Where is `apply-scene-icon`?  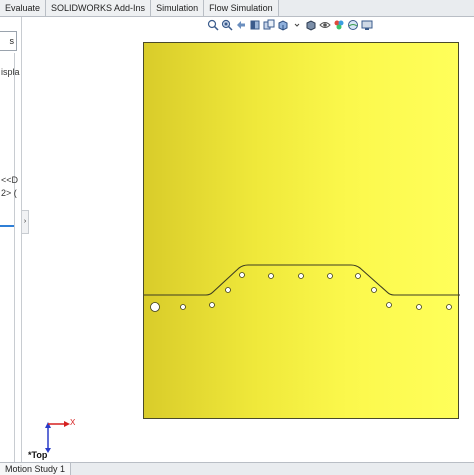 apply-scene-icon is located at coordinates (353, 25).